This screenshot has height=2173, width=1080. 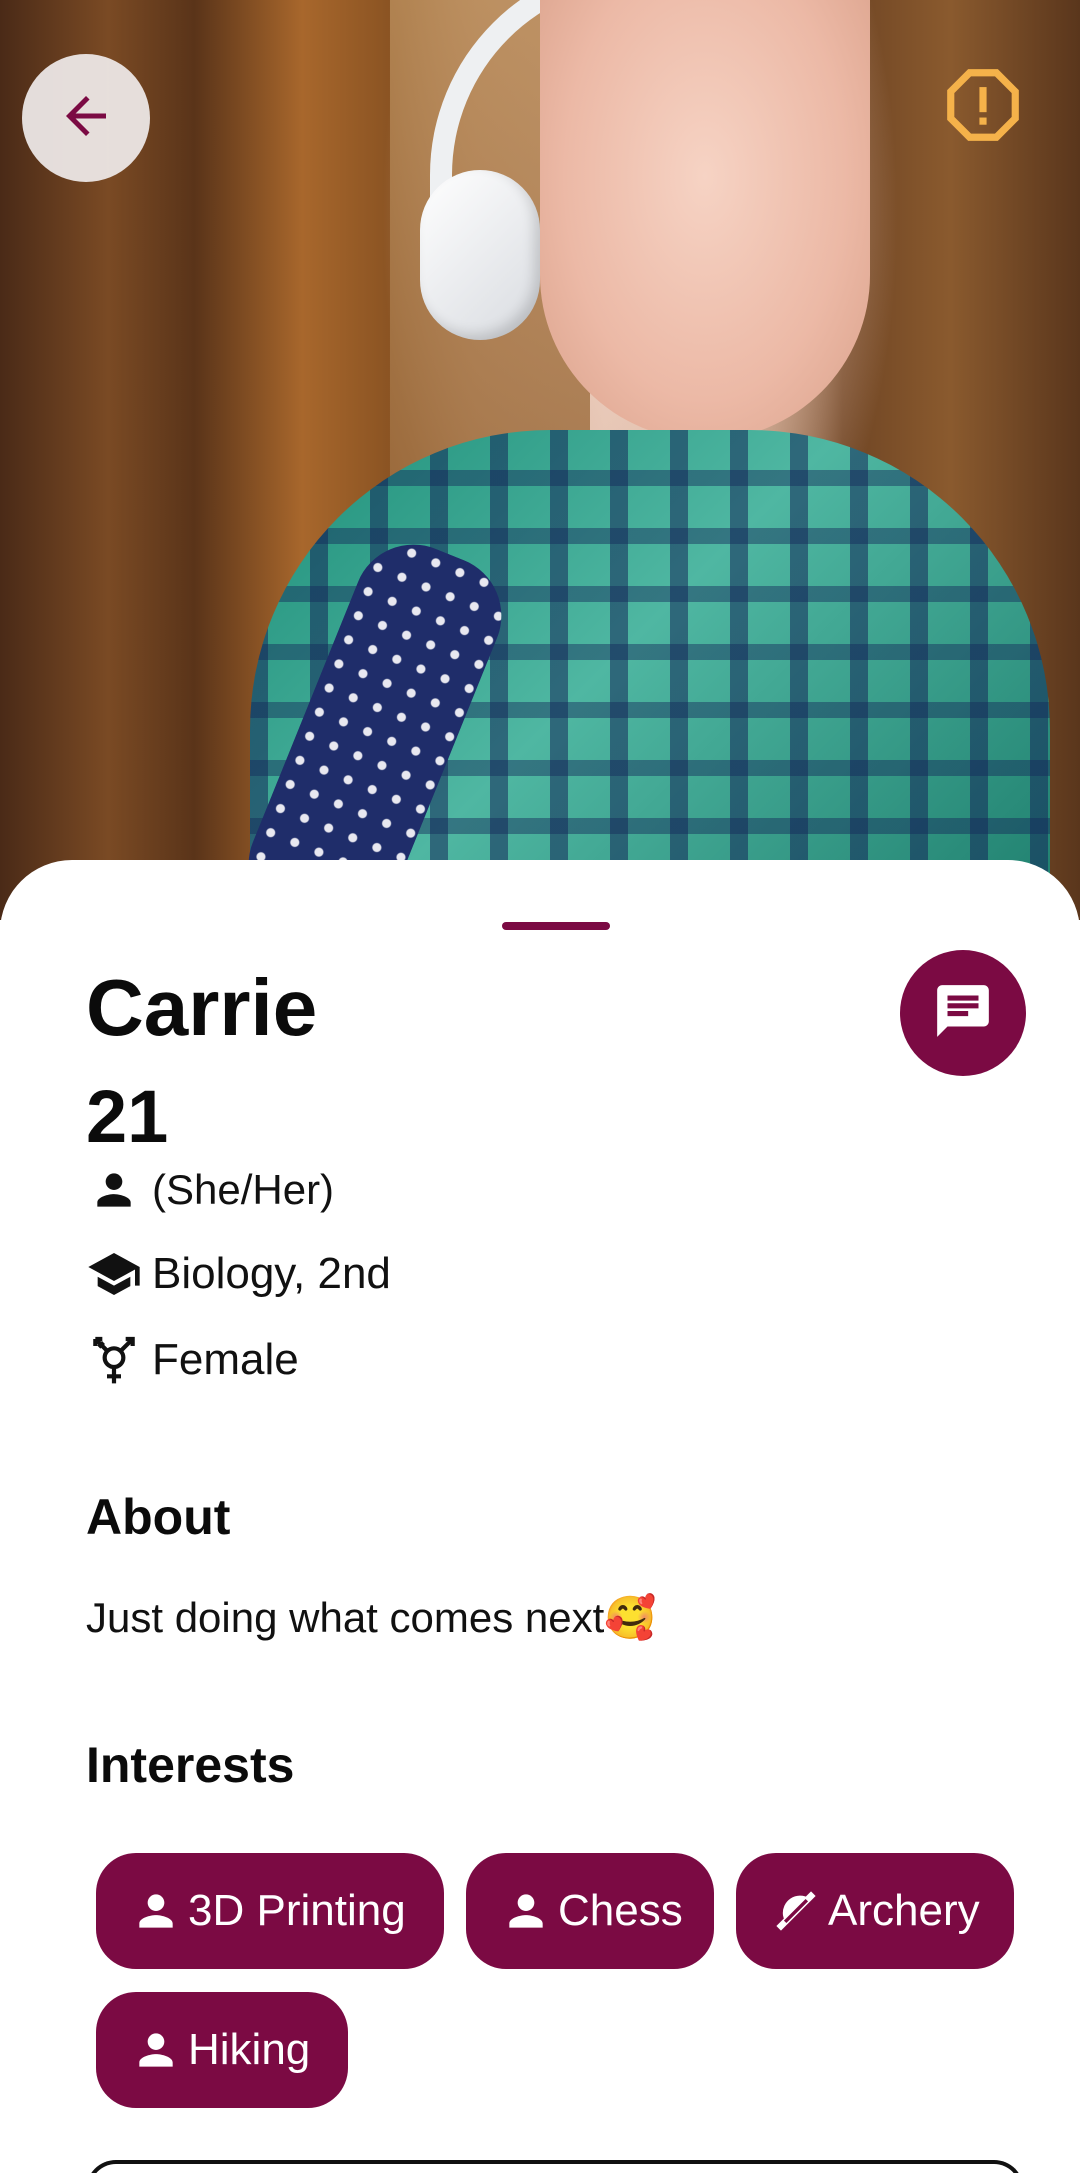 What do you see at coordinates (243, 1189) in the screenshot?
I see `pronouns-label: (She/Her)` at bounding box center [243, 1189].